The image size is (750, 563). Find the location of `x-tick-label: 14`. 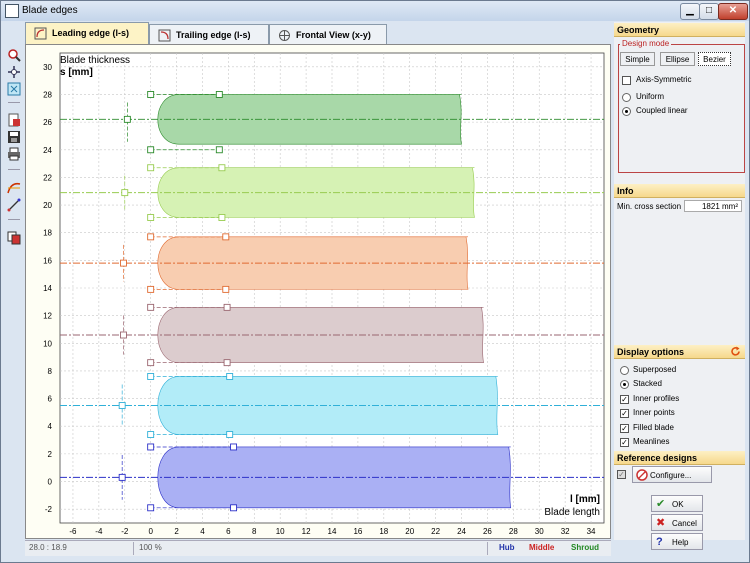

x-tick-label: 14 is located at coordinates (332, 531).